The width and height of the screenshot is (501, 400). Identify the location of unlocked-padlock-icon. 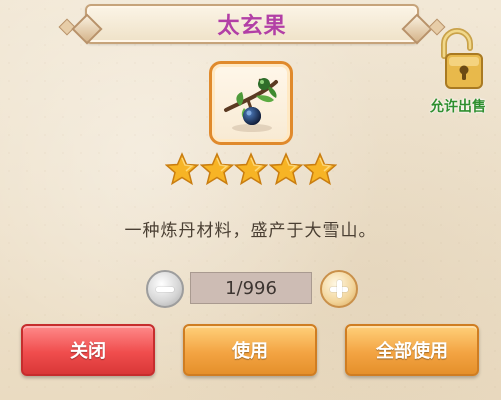
(462, 58).